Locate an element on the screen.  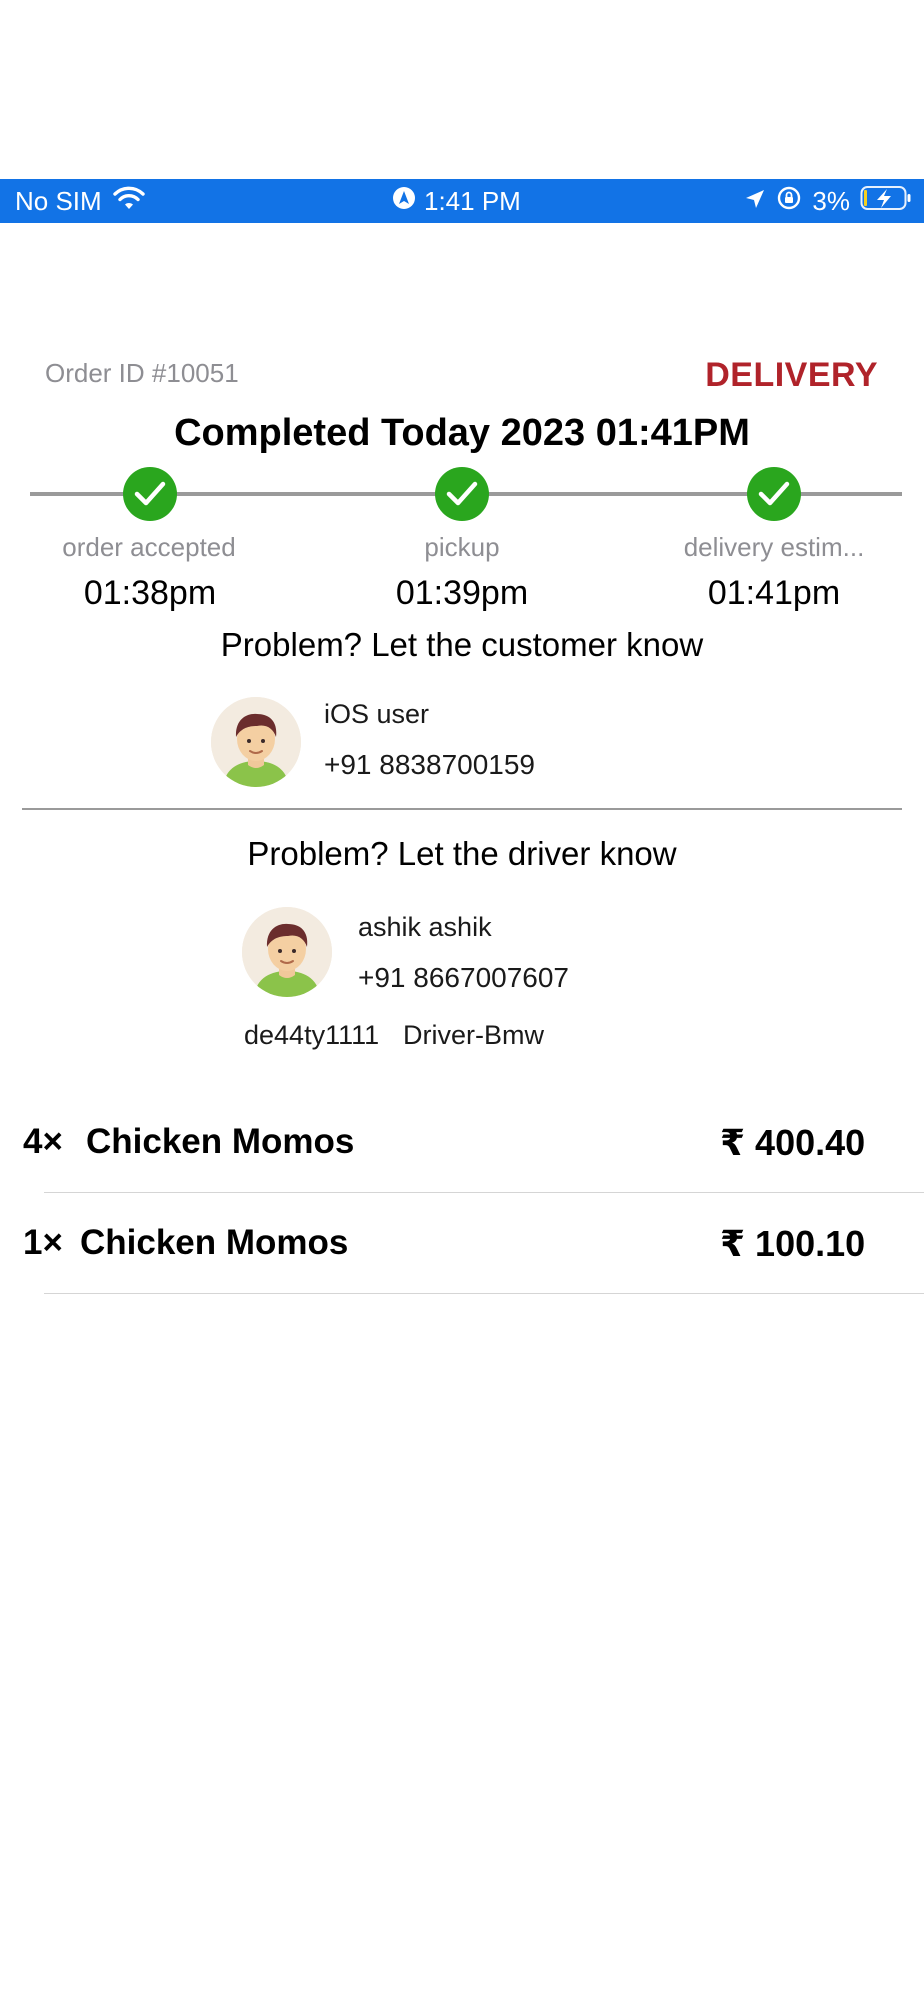
clock-label: 1:41 PM is located at coordinates (472, 200).